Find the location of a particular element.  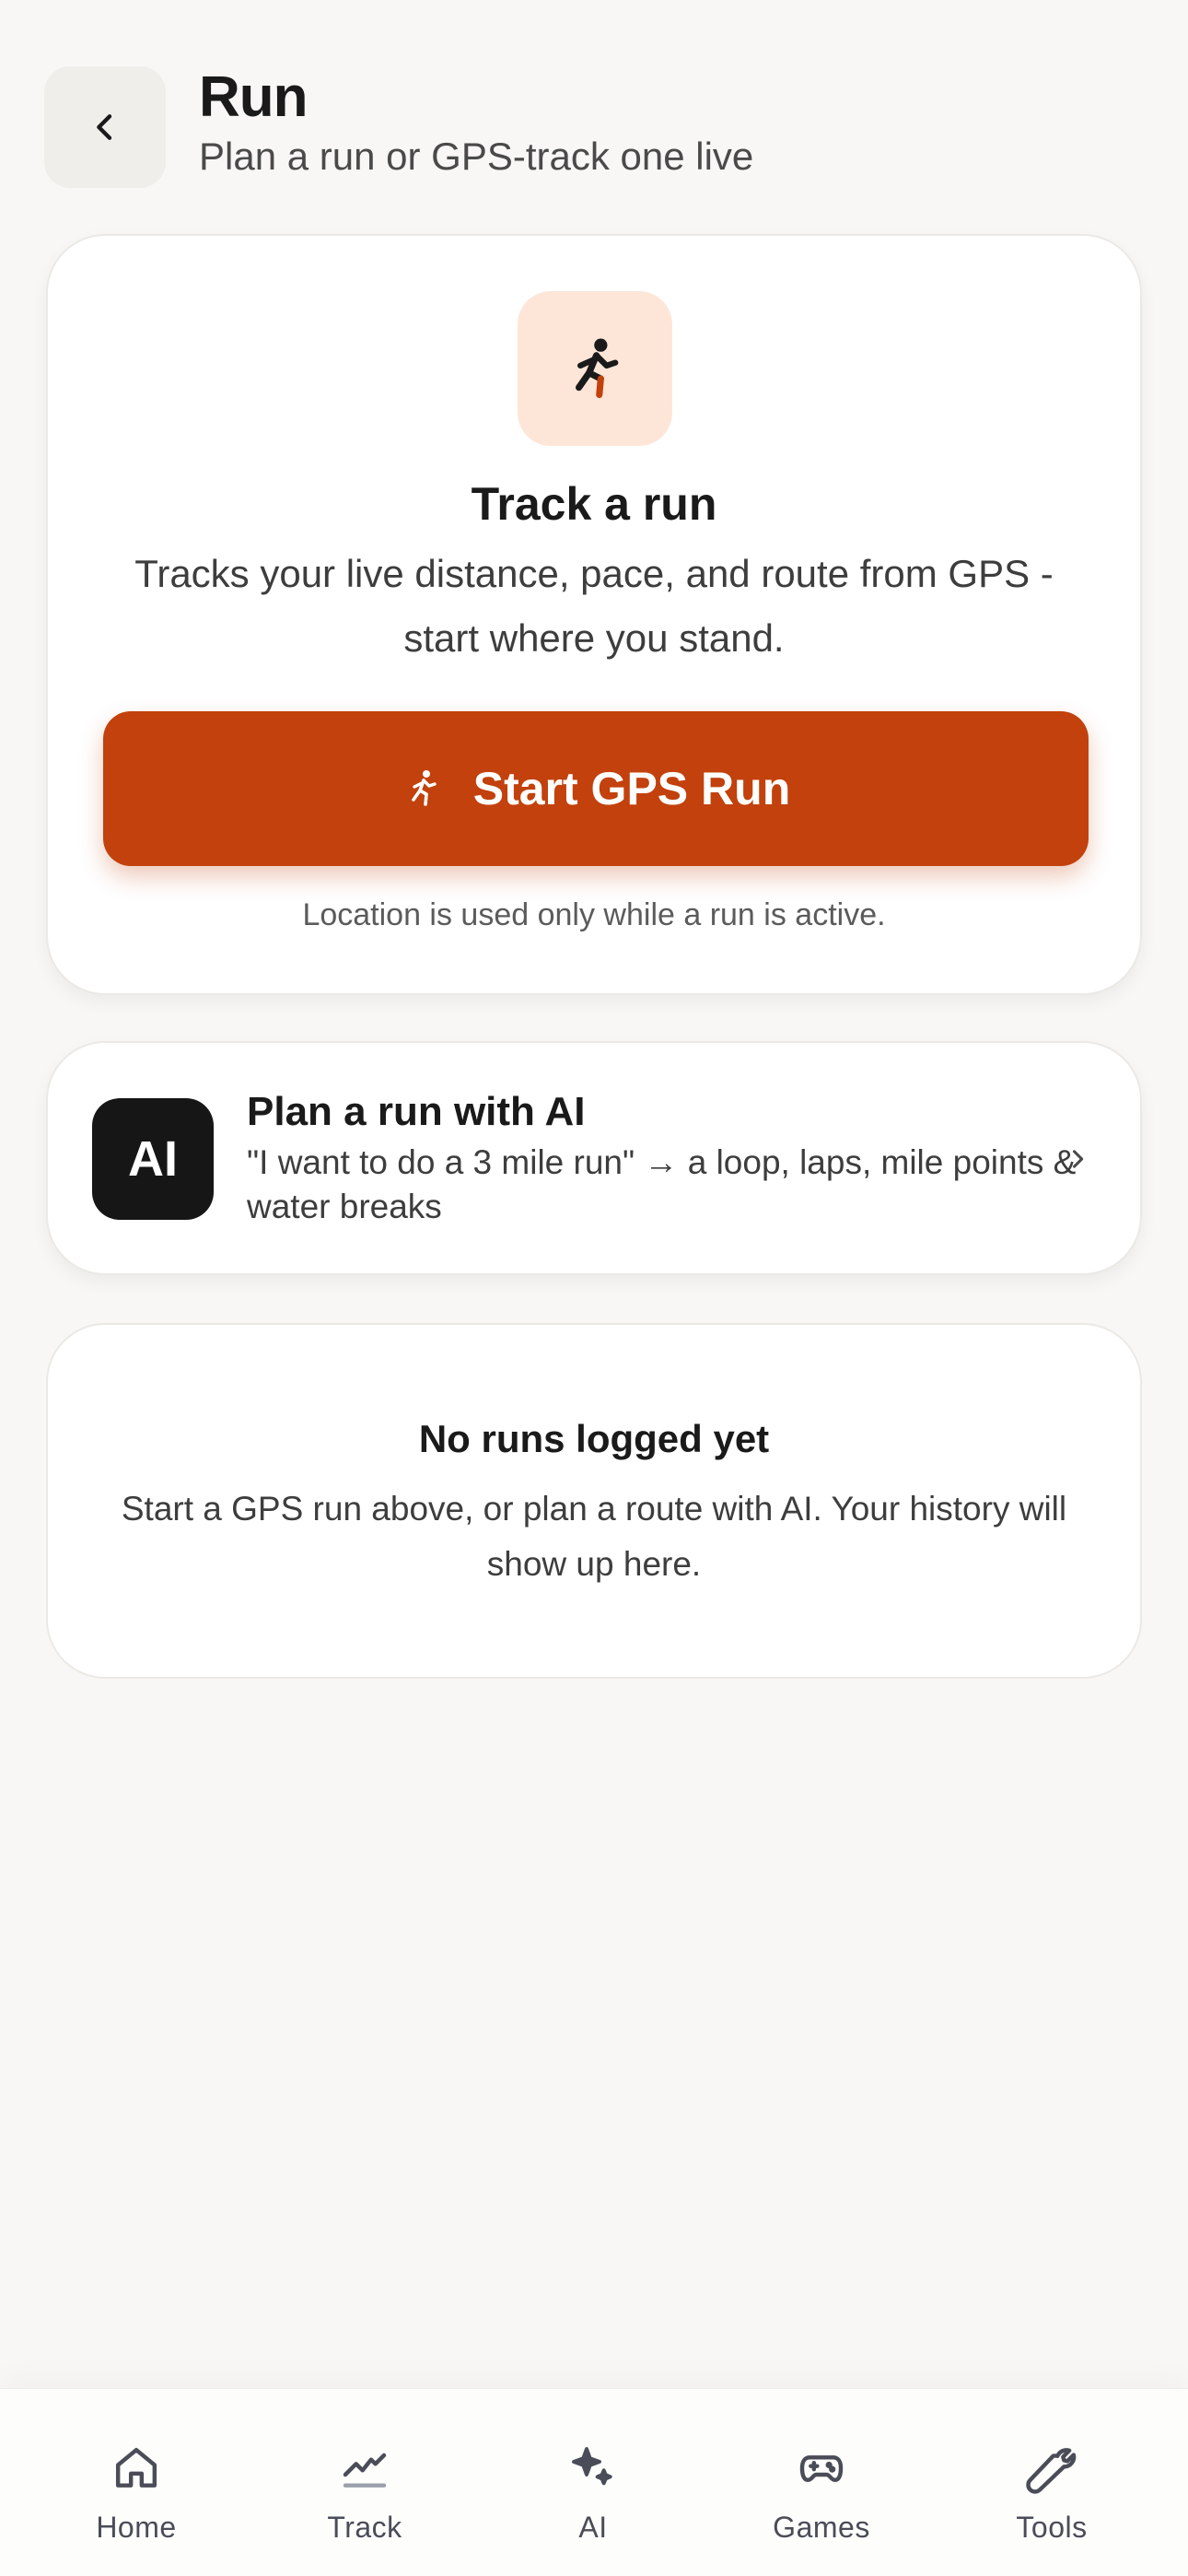

gamepad-icon is located at coordinates (821, 2469).